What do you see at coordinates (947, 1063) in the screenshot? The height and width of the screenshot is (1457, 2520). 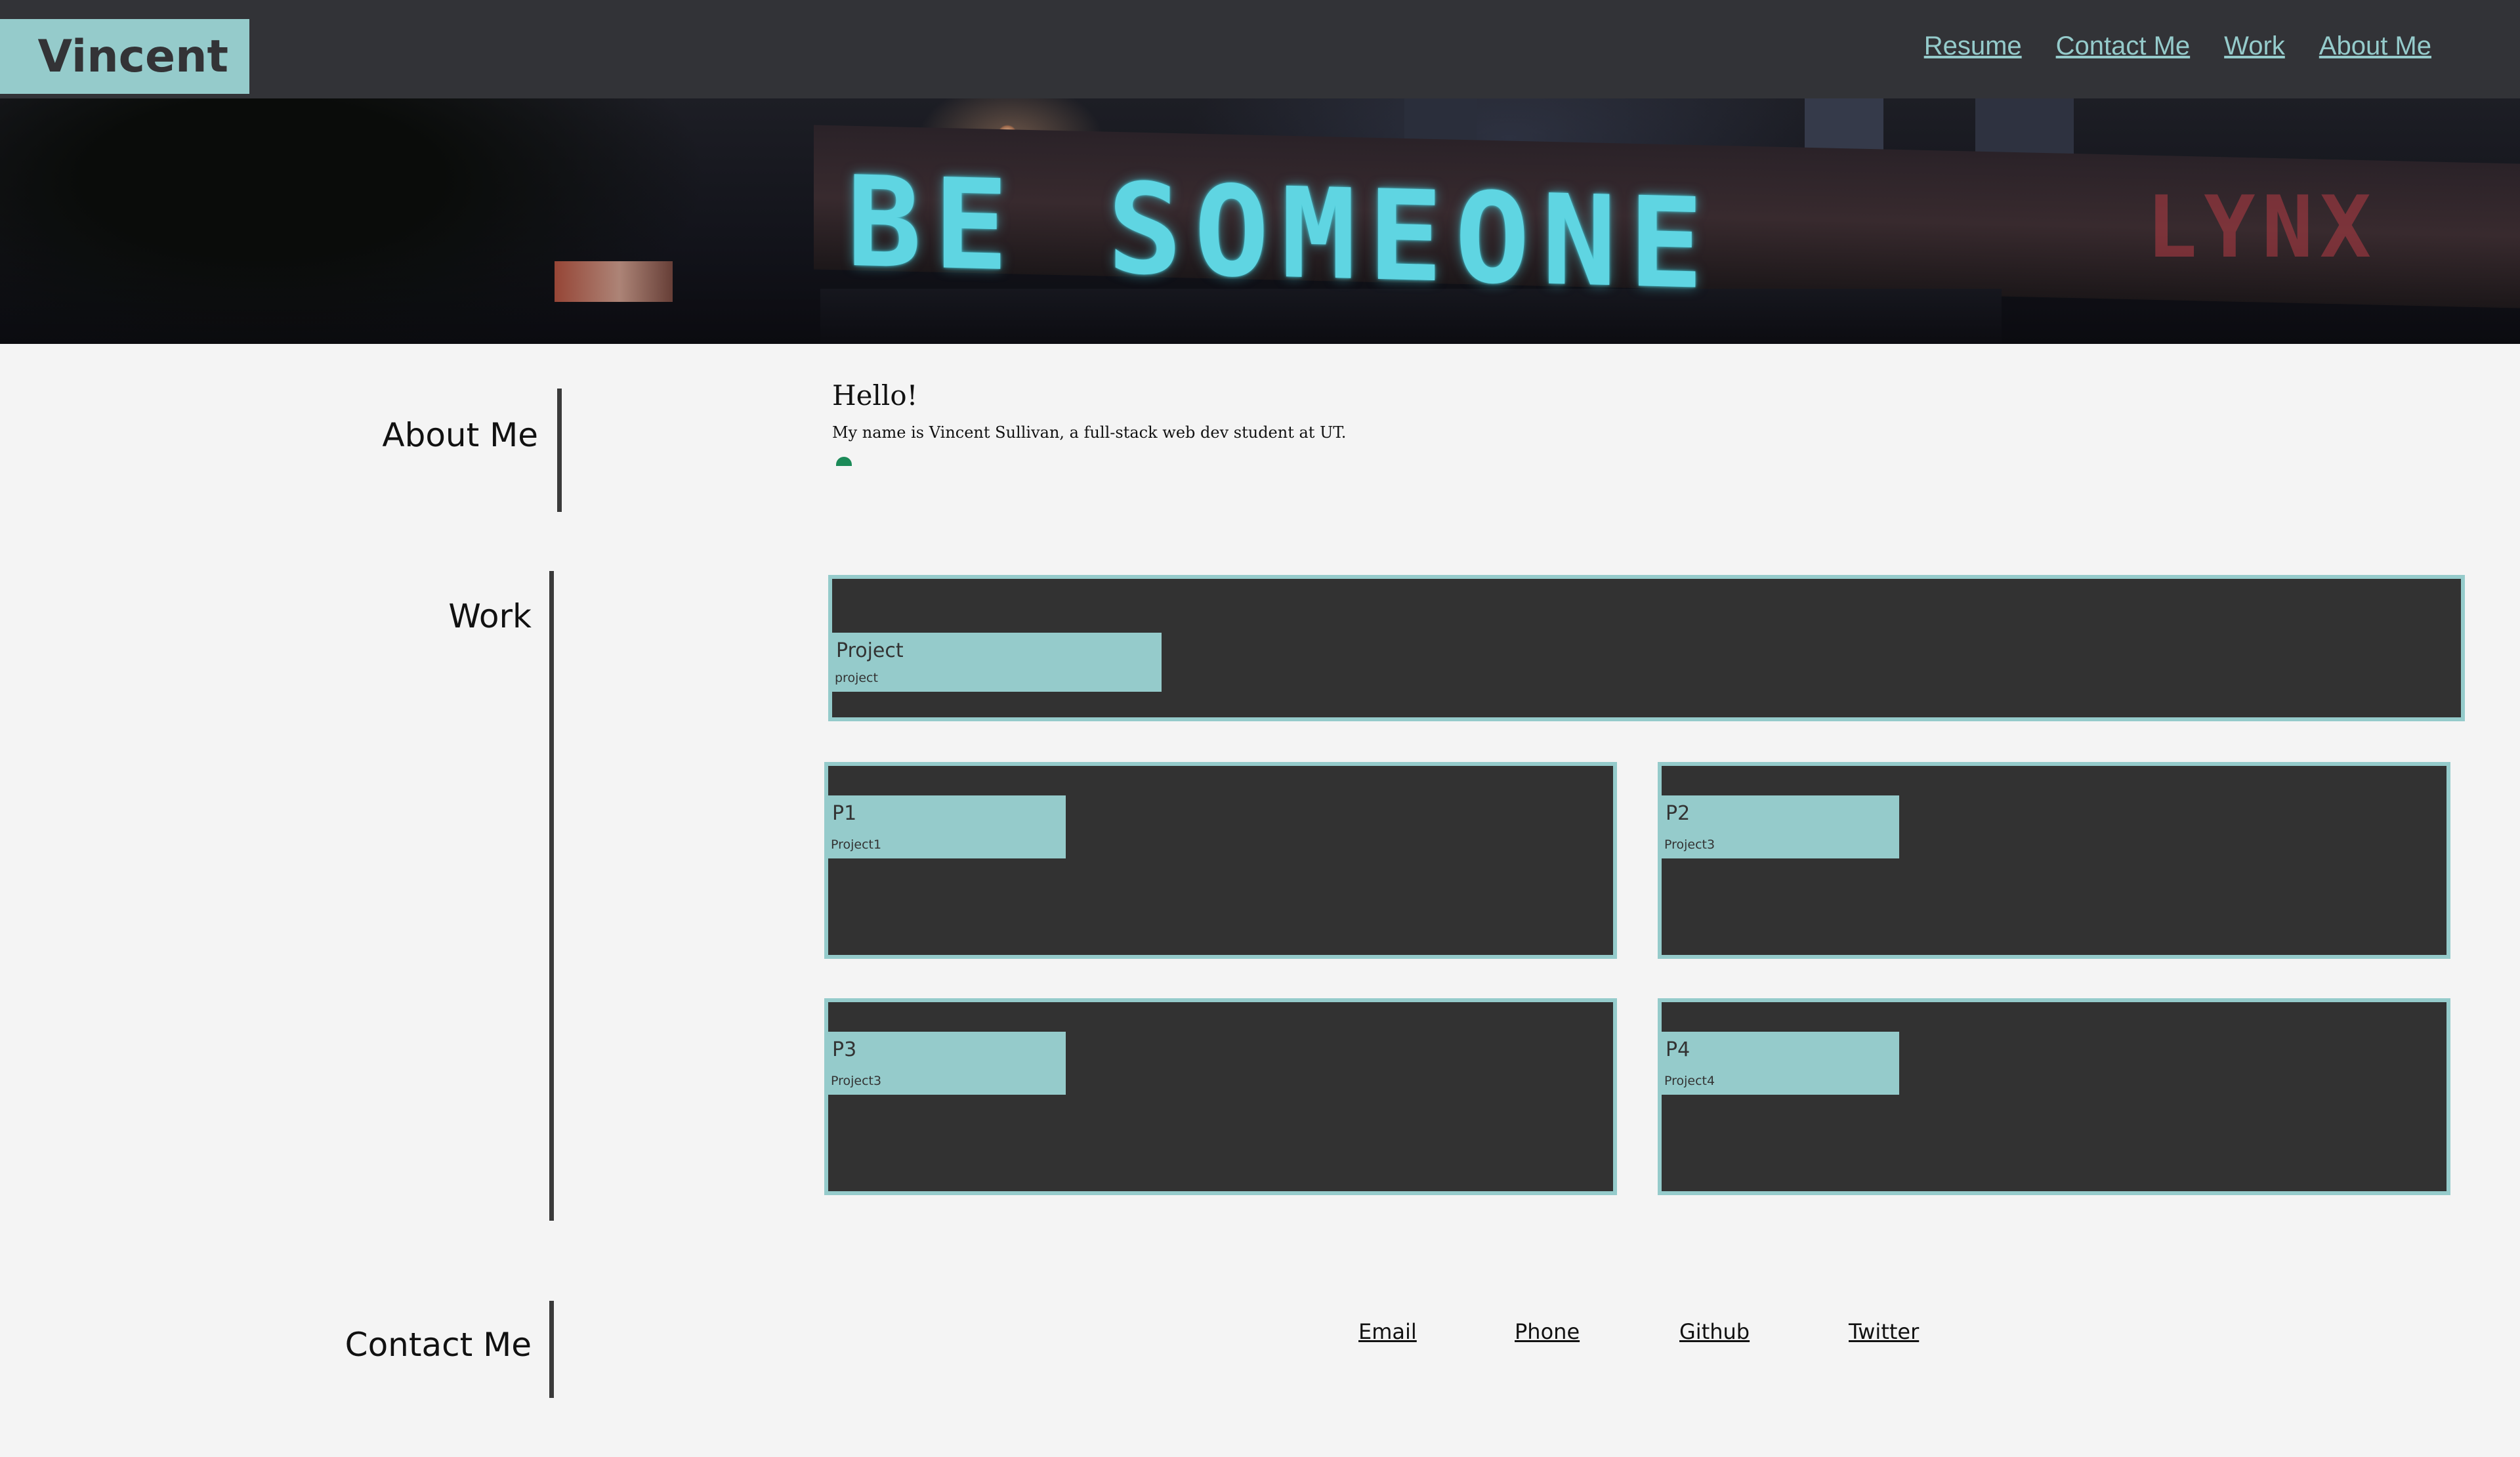 I see `project-label: P3 Project3` at bounding box center [947, 1063].